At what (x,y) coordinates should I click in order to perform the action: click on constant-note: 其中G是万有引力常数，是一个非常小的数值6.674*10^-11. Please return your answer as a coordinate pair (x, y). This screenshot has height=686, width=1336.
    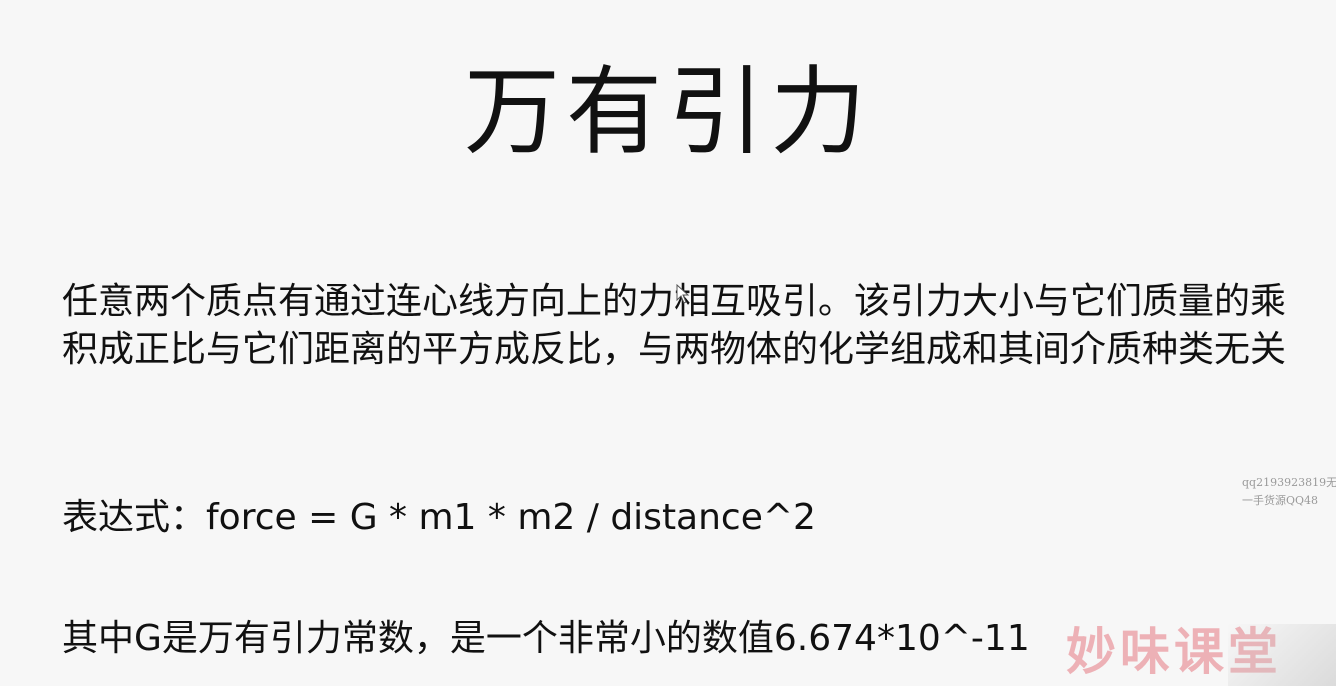
    Looking at the image, I should click on (546, 638).